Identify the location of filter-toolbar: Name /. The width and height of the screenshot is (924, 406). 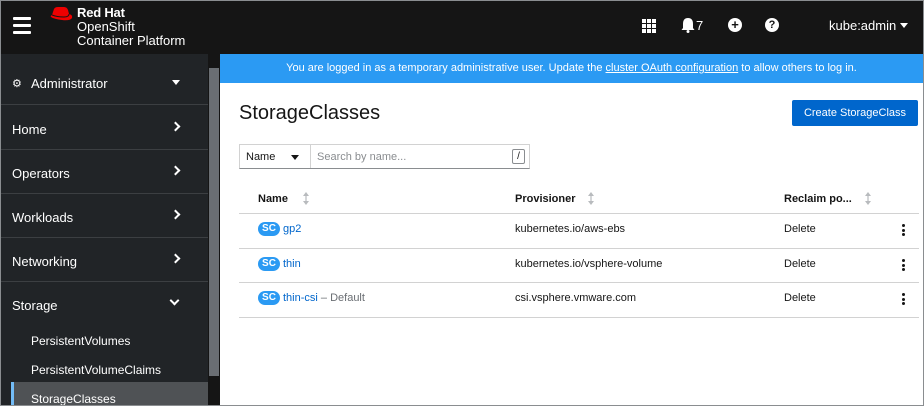
(384, 156).